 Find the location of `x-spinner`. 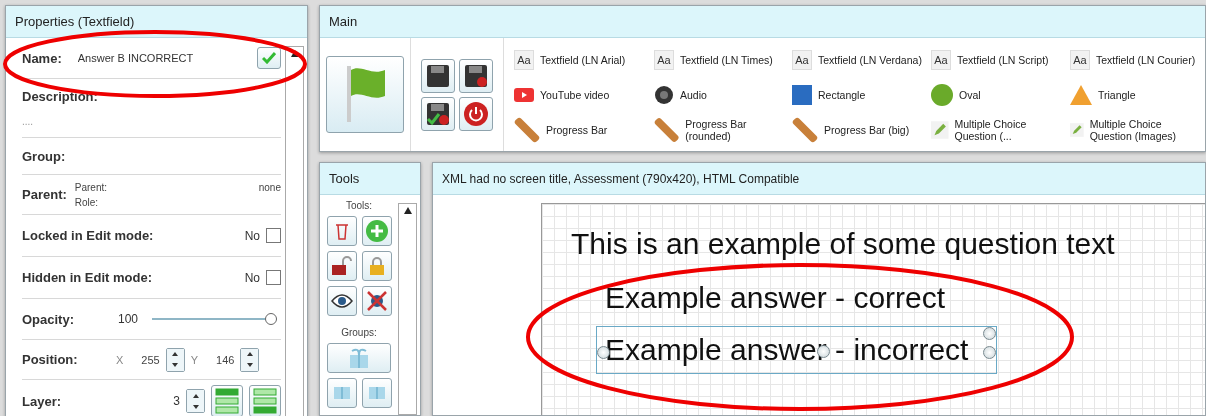

x-spinner is located at coordinates (175, 359).